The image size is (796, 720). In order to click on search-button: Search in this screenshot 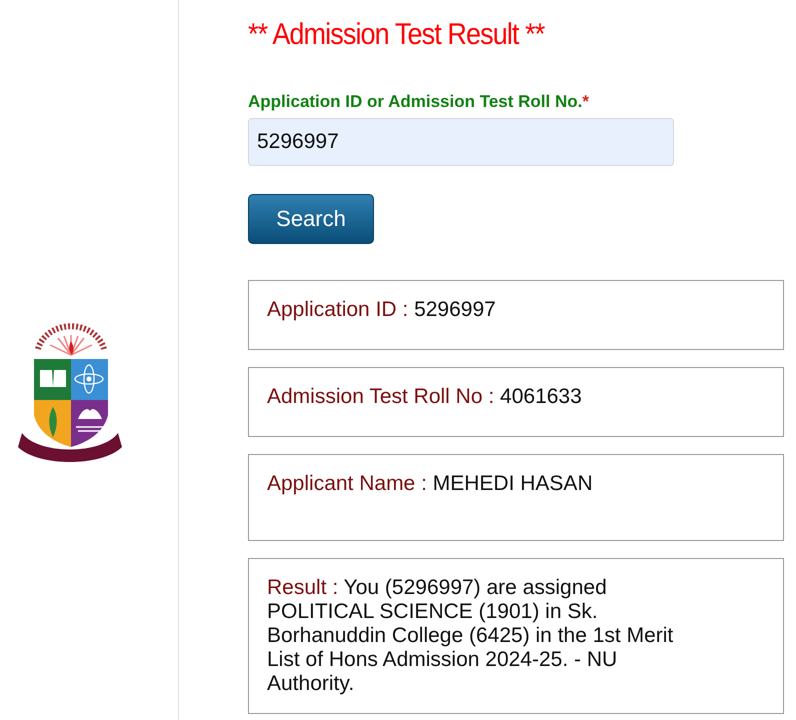, I will do `click(311, 219)`.